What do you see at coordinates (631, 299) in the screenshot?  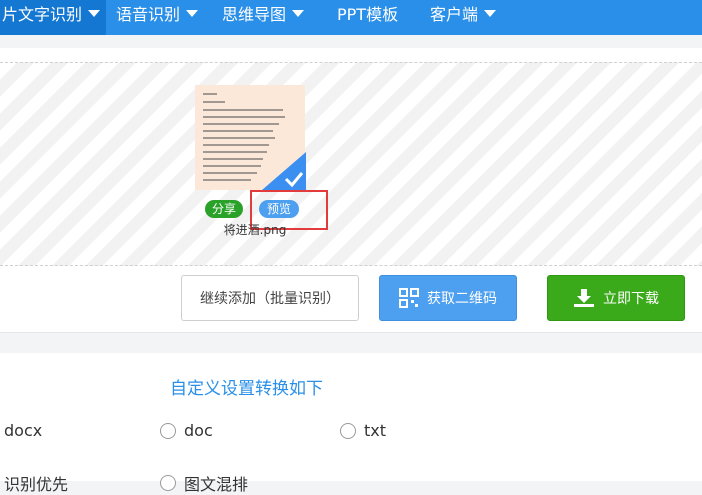 I see `download-now-label: 立即下载` at bounding box center [631, 299].